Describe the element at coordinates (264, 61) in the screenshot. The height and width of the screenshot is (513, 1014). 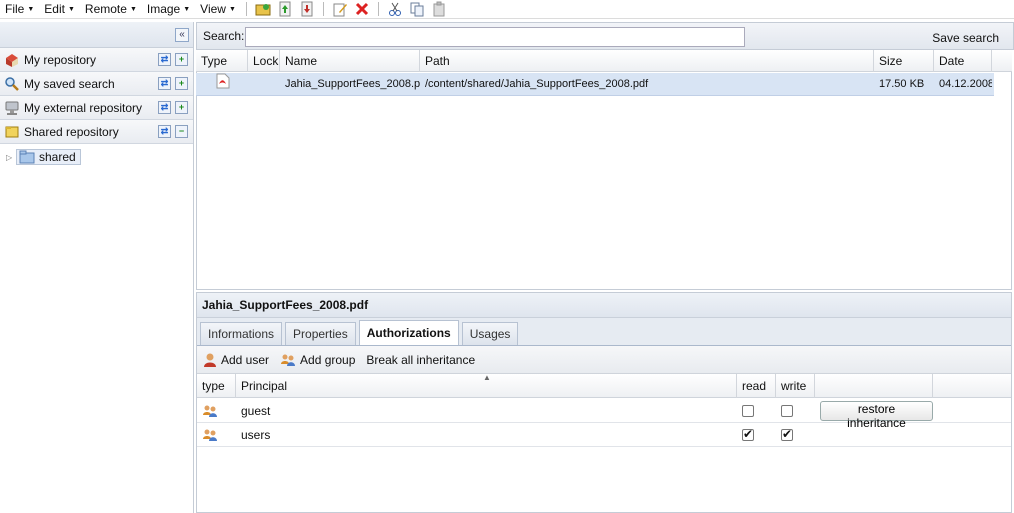
I see `column-lock: Lock` at that location.